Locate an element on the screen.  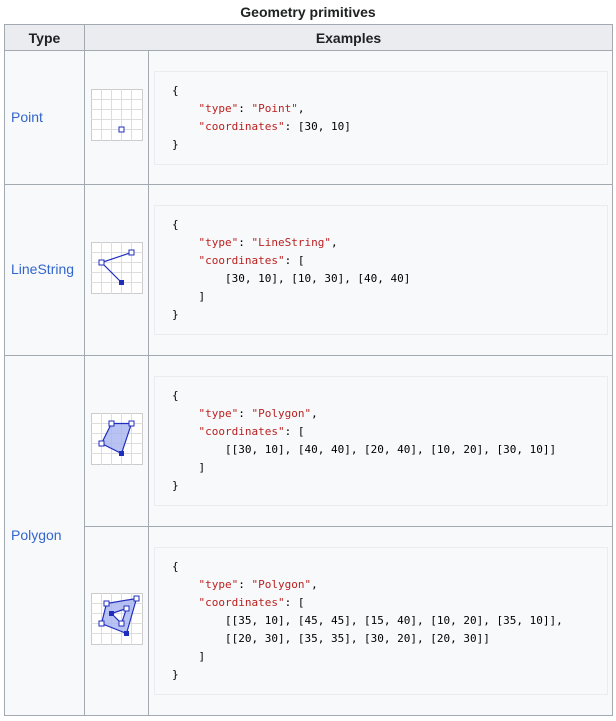
table-caption: Geometry primitives is located at coordinates (308, 12).